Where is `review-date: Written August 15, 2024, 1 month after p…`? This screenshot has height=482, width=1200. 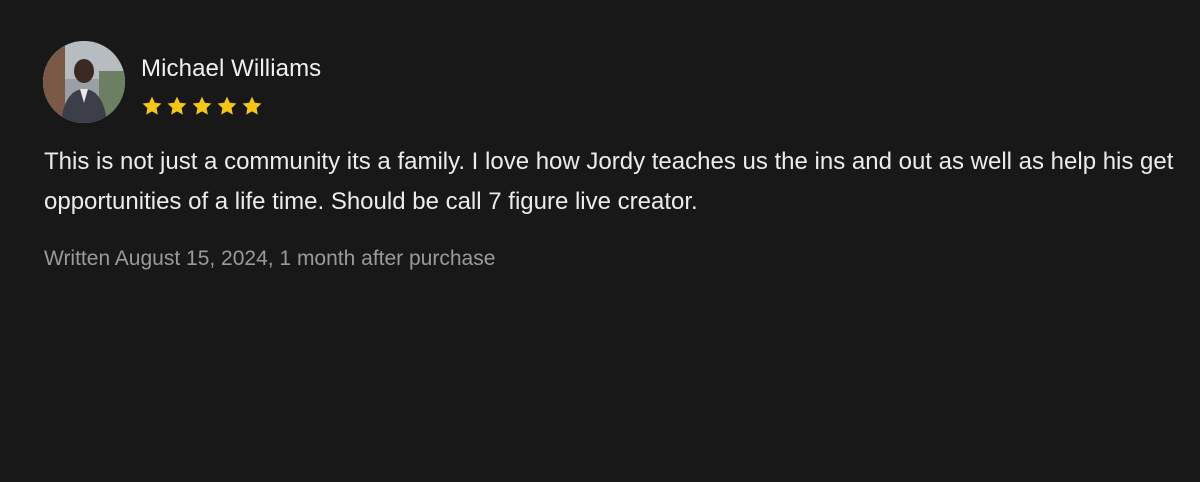 review-date: Written August 15, 2024, 1 month after p… is located at coordinates (270, 258).